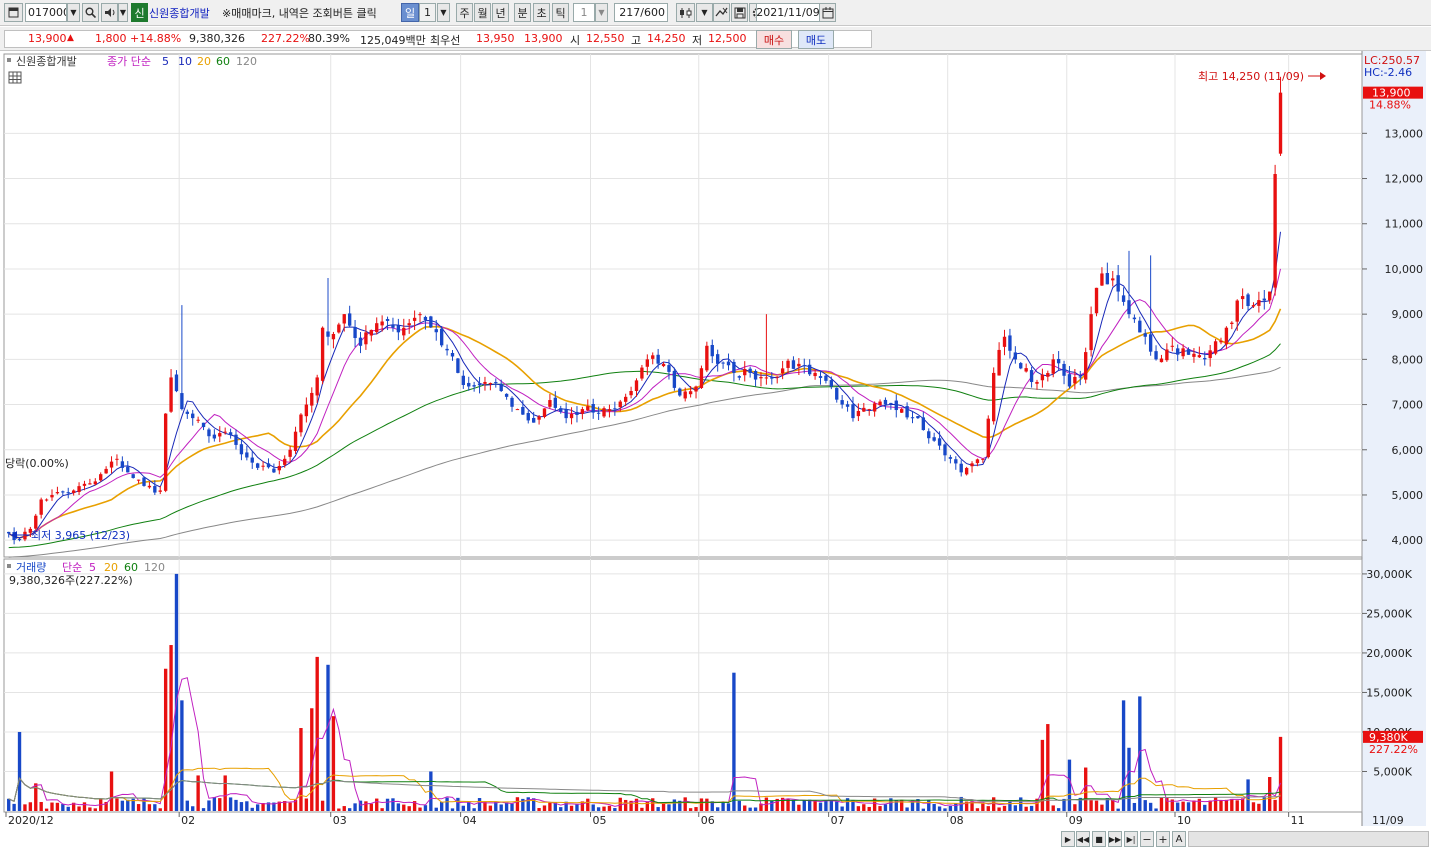 The image size is (1431, 851). I want to click on x-tick-label: 04, so click(470, 820).